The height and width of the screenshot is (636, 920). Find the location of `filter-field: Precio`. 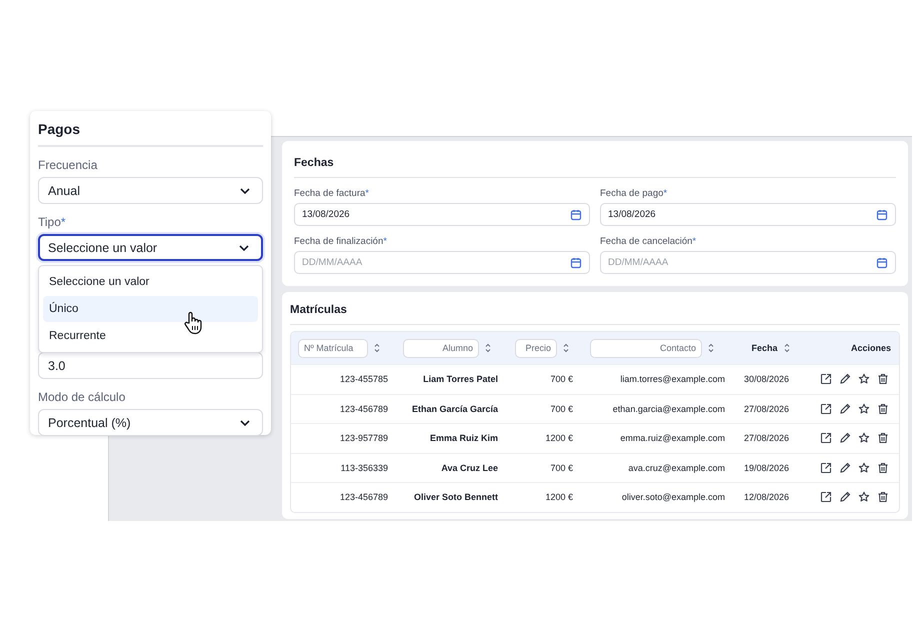

filter-field: Precio is located at coordinates (536, 348).